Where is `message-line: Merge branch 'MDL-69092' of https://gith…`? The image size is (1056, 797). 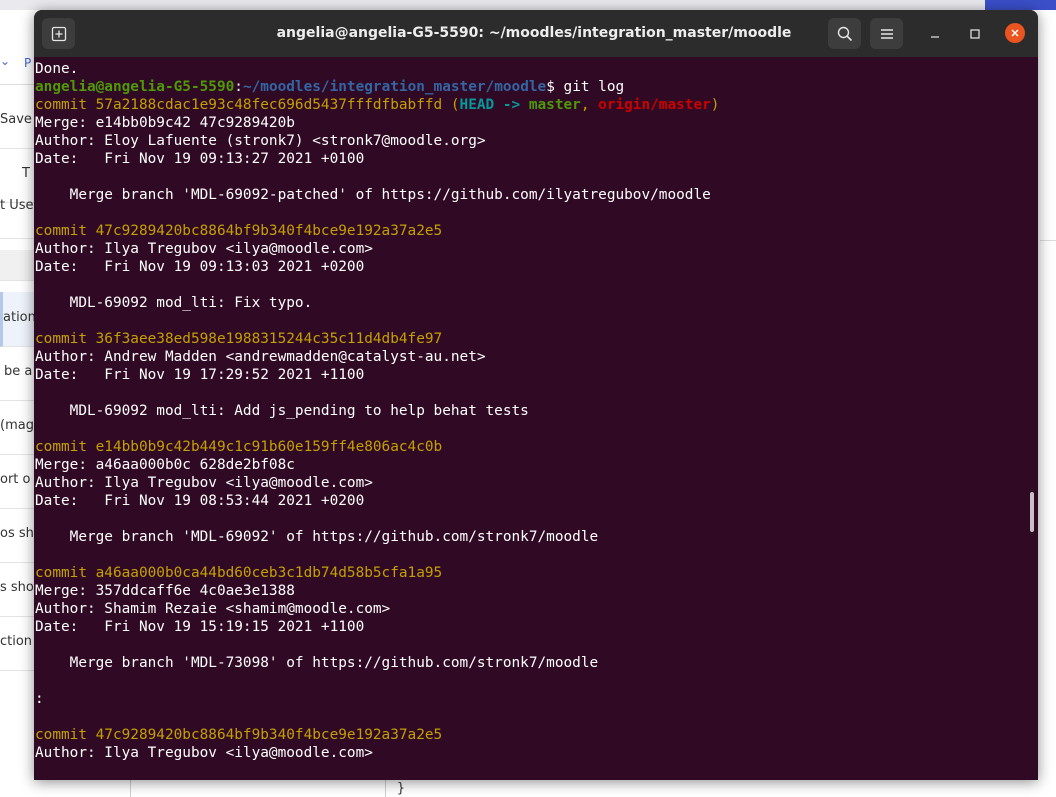
message-line: Merge branch 'MDL-69092' of https://gith… is located at coordinates (317, 537).